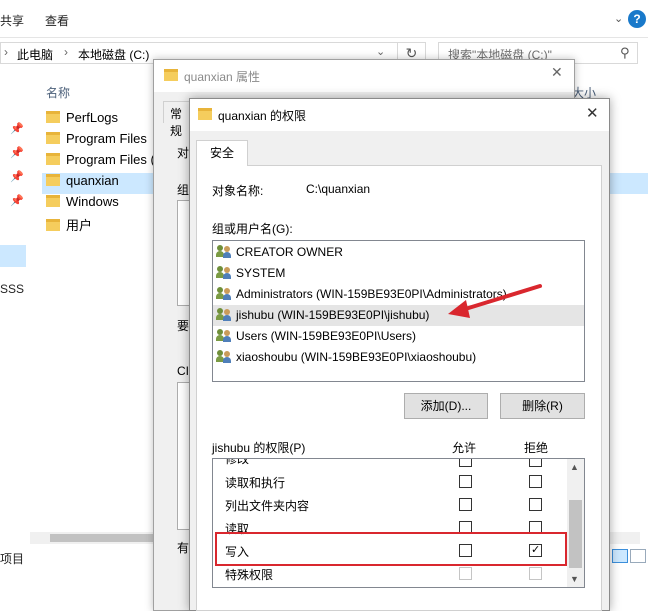  Describe the element at coordinates (356, 357) in the screenshot. I see `user-name: xiaoshoubu (WIN-159BE93E0PI\xiaoshoubu)` at that location.